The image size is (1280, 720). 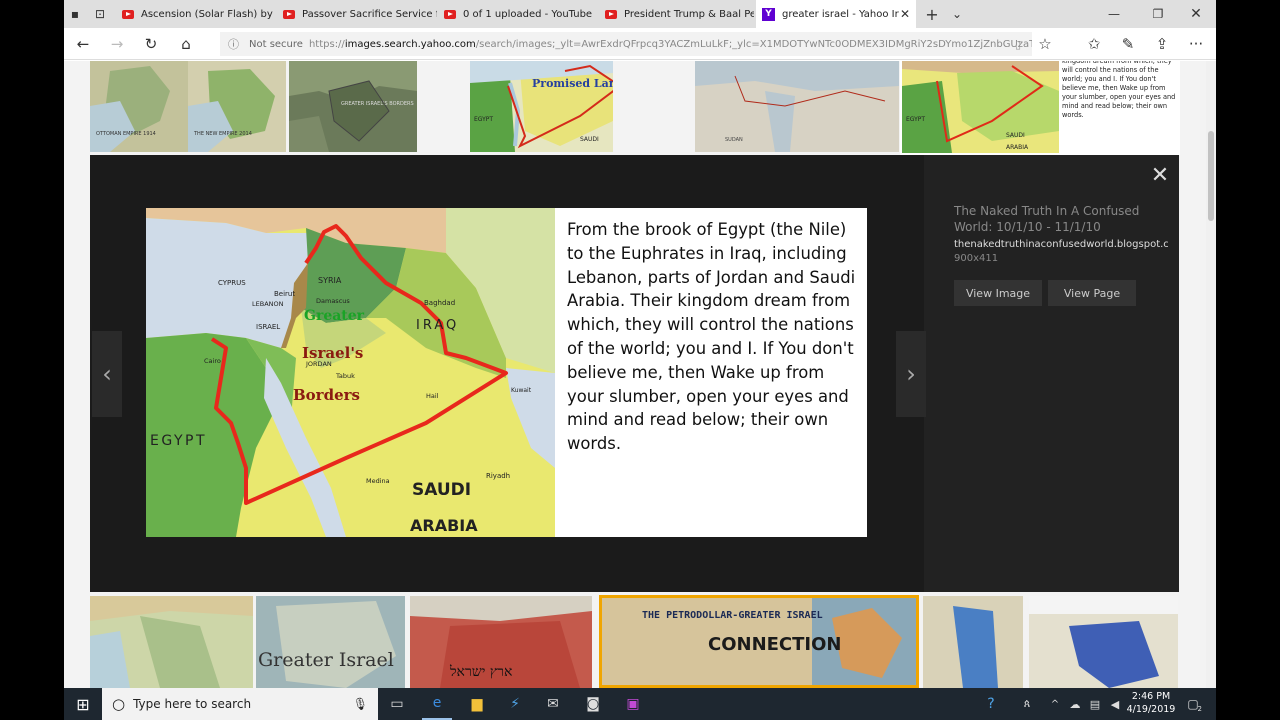 I want to click on tab-title: President Trump & Baal Pe, so click(x=689, y=14).